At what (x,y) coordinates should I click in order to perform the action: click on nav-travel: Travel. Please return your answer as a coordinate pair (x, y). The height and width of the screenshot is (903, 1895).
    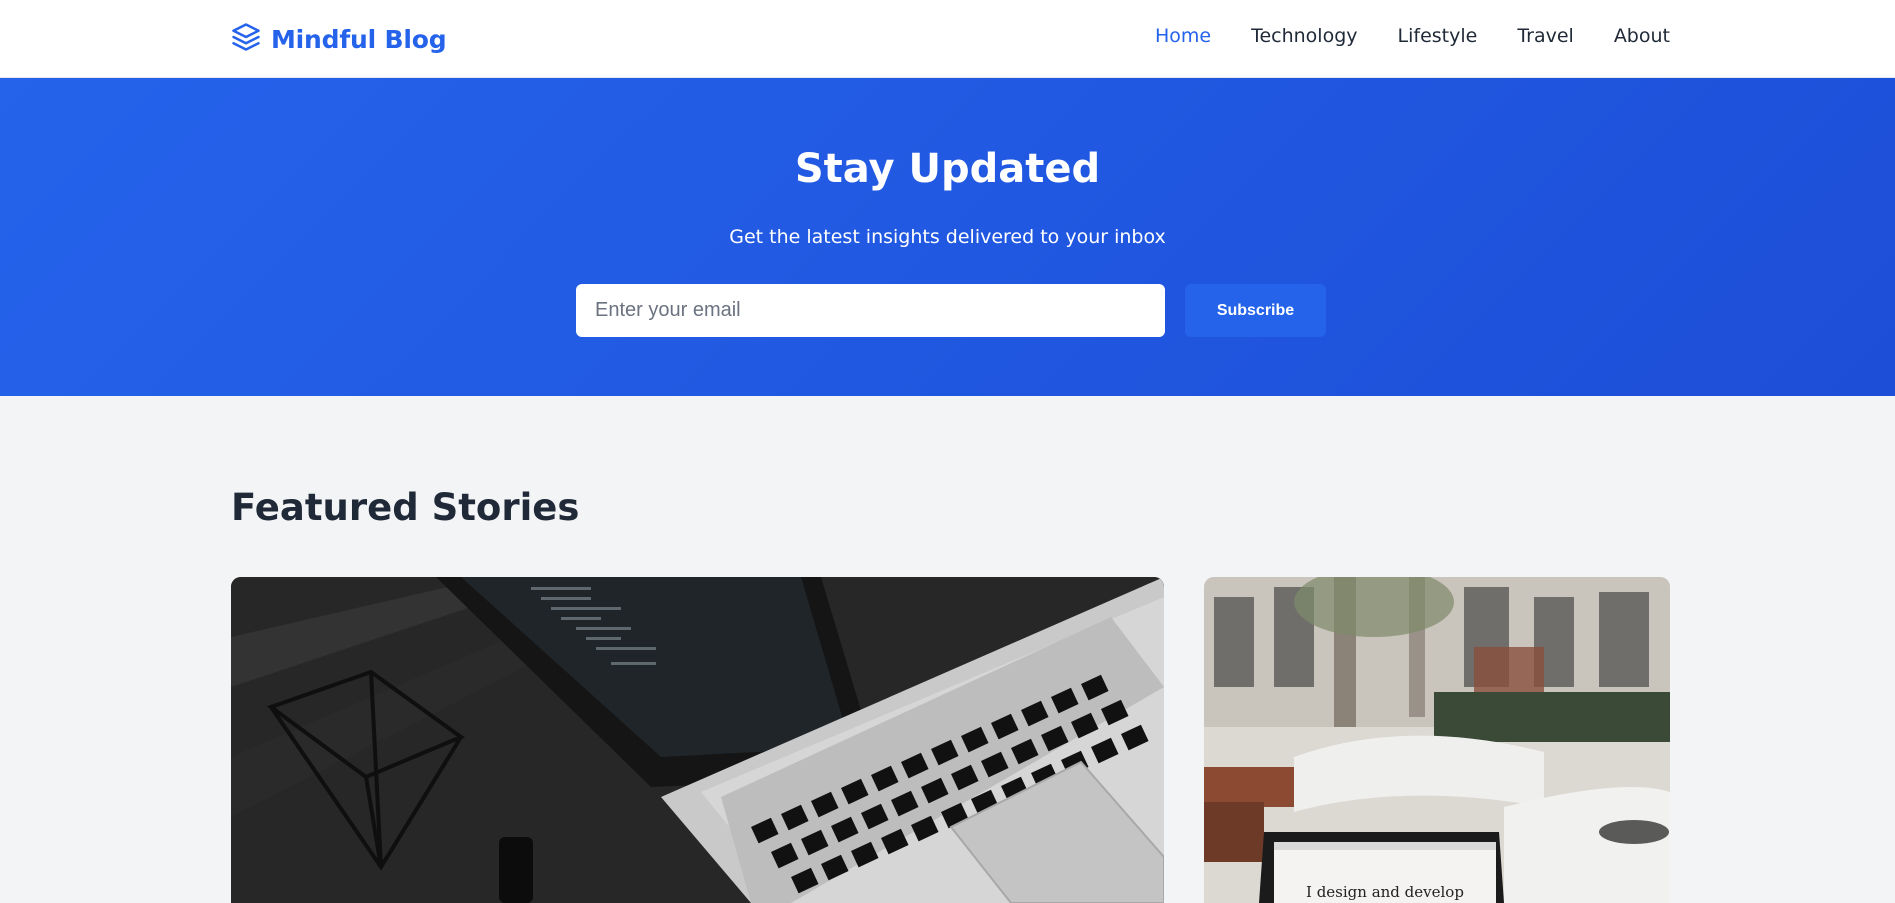
    Looking at the image, I should click on (1545, 36).